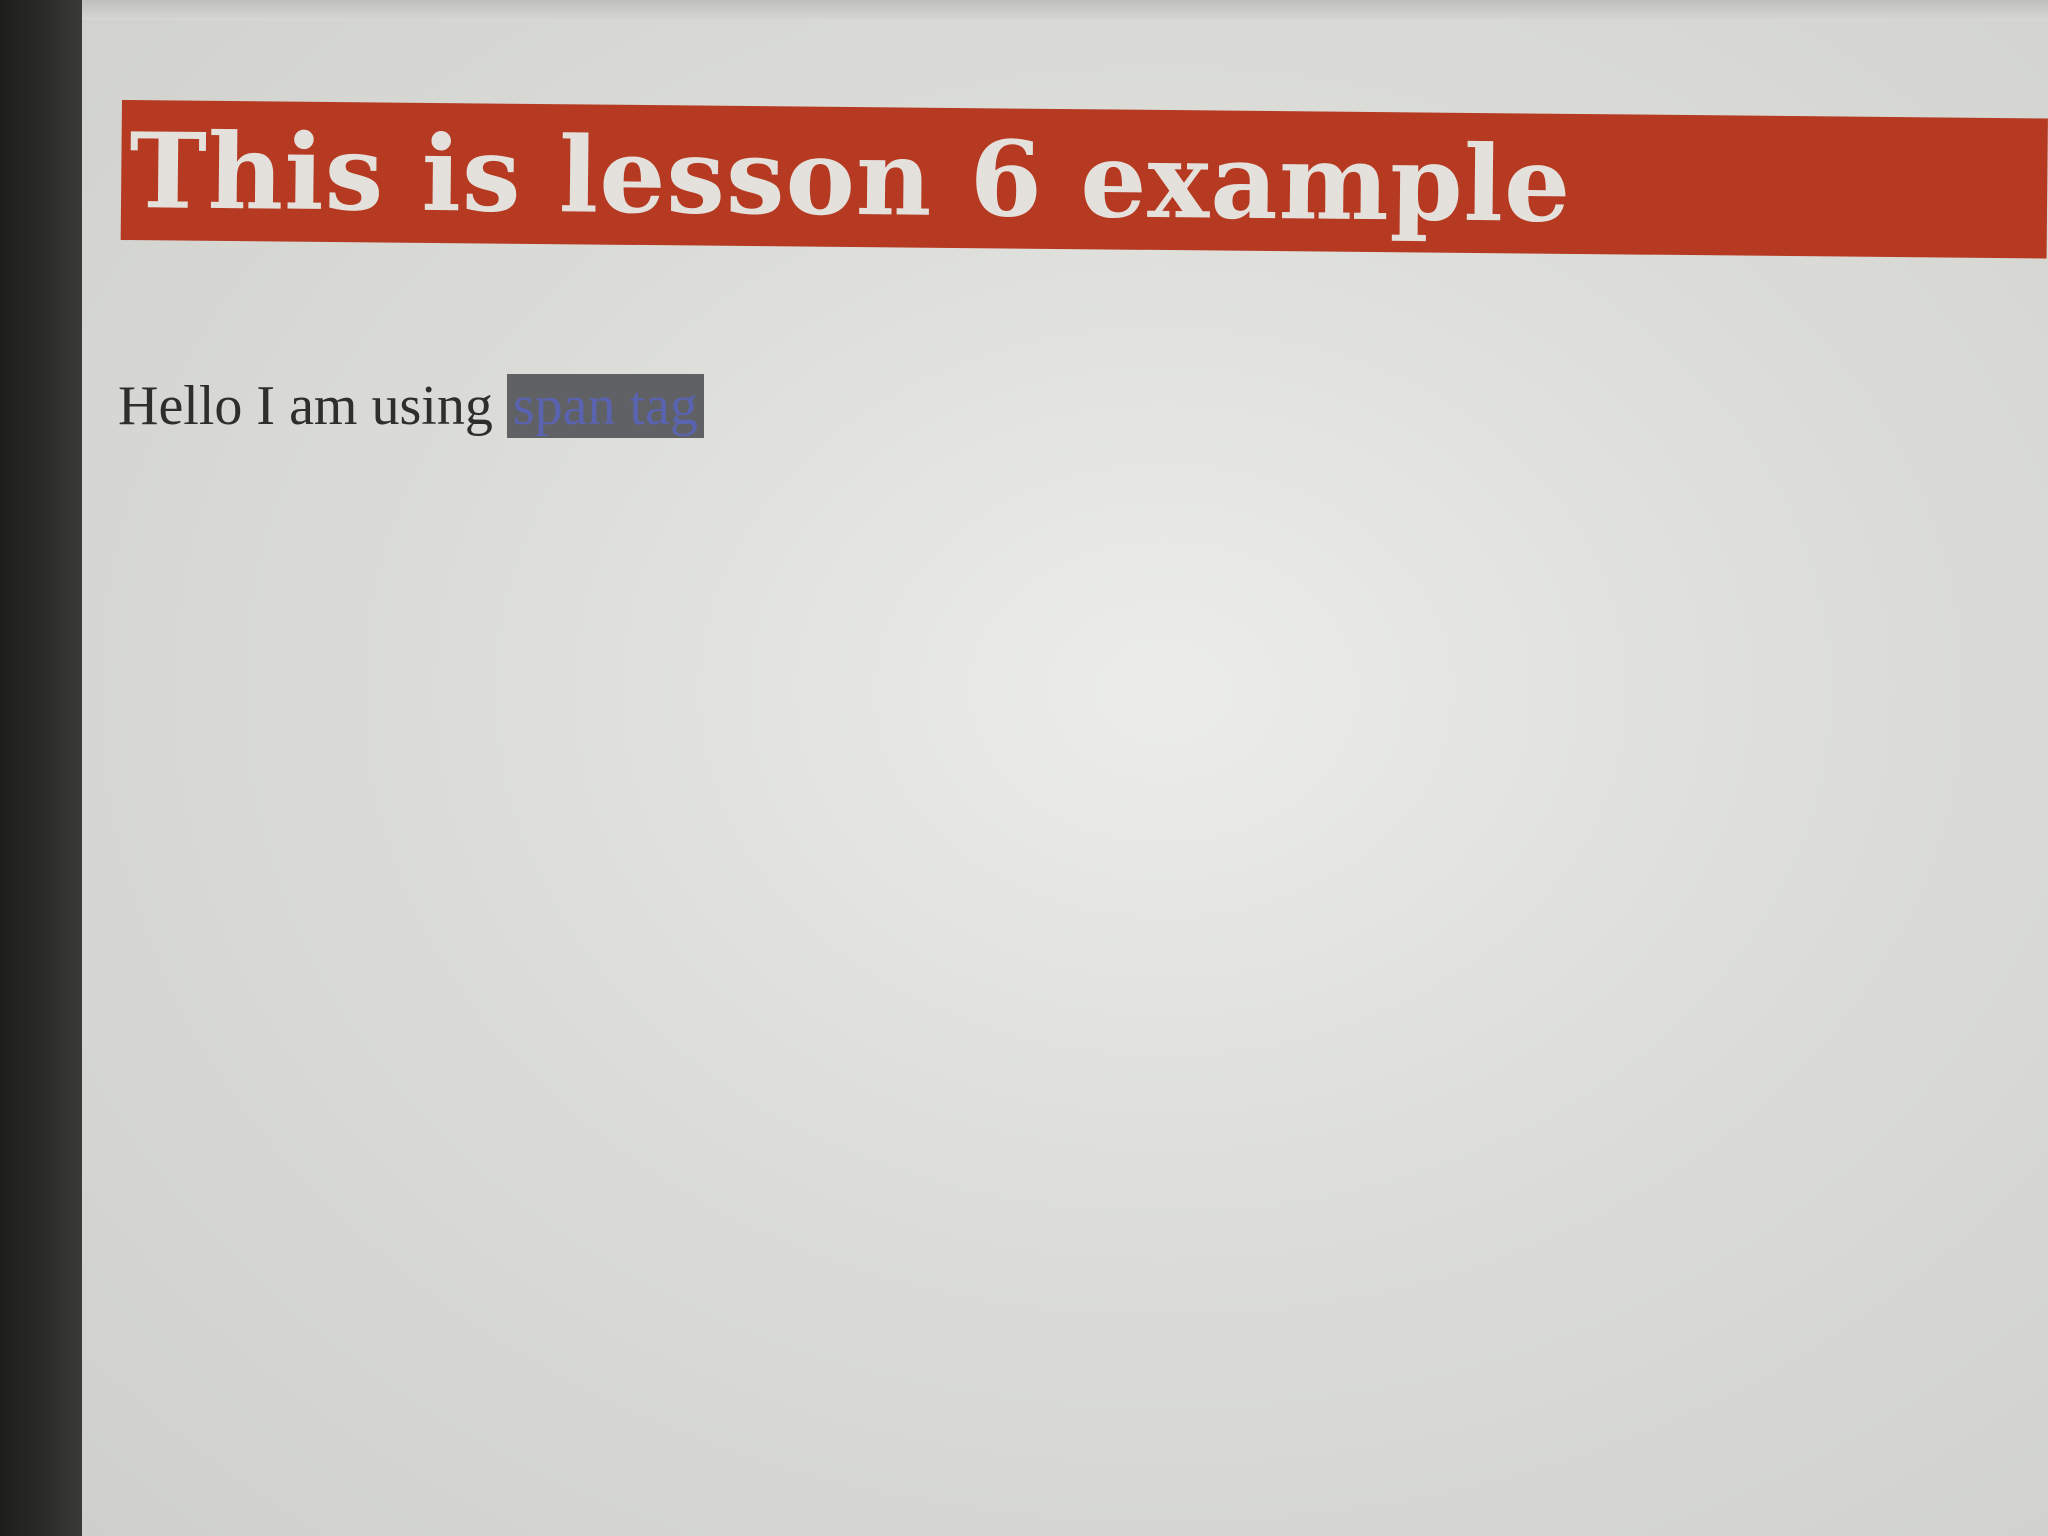  I want to click on browser-top-edge, so click(1065, 10).